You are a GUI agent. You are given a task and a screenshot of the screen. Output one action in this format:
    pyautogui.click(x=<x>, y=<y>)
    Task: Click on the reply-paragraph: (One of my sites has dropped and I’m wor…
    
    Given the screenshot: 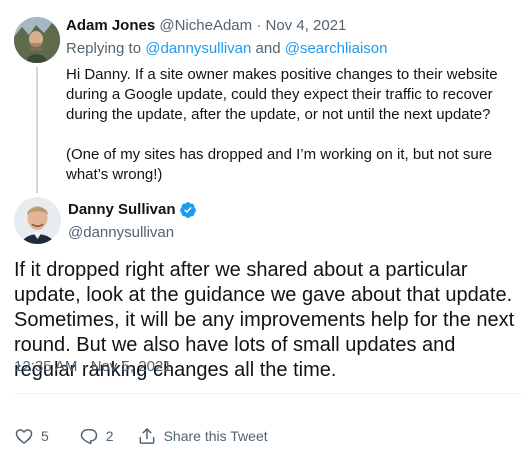 What is the action you would take?
    pyautogui.click(x=279, y=164)
    